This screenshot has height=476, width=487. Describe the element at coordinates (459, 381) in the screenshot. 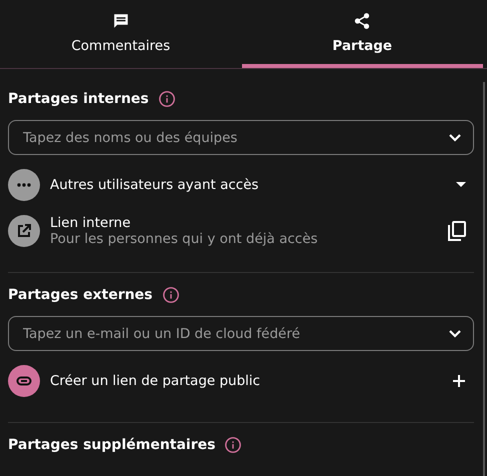

I see `plus-icon` at that location.